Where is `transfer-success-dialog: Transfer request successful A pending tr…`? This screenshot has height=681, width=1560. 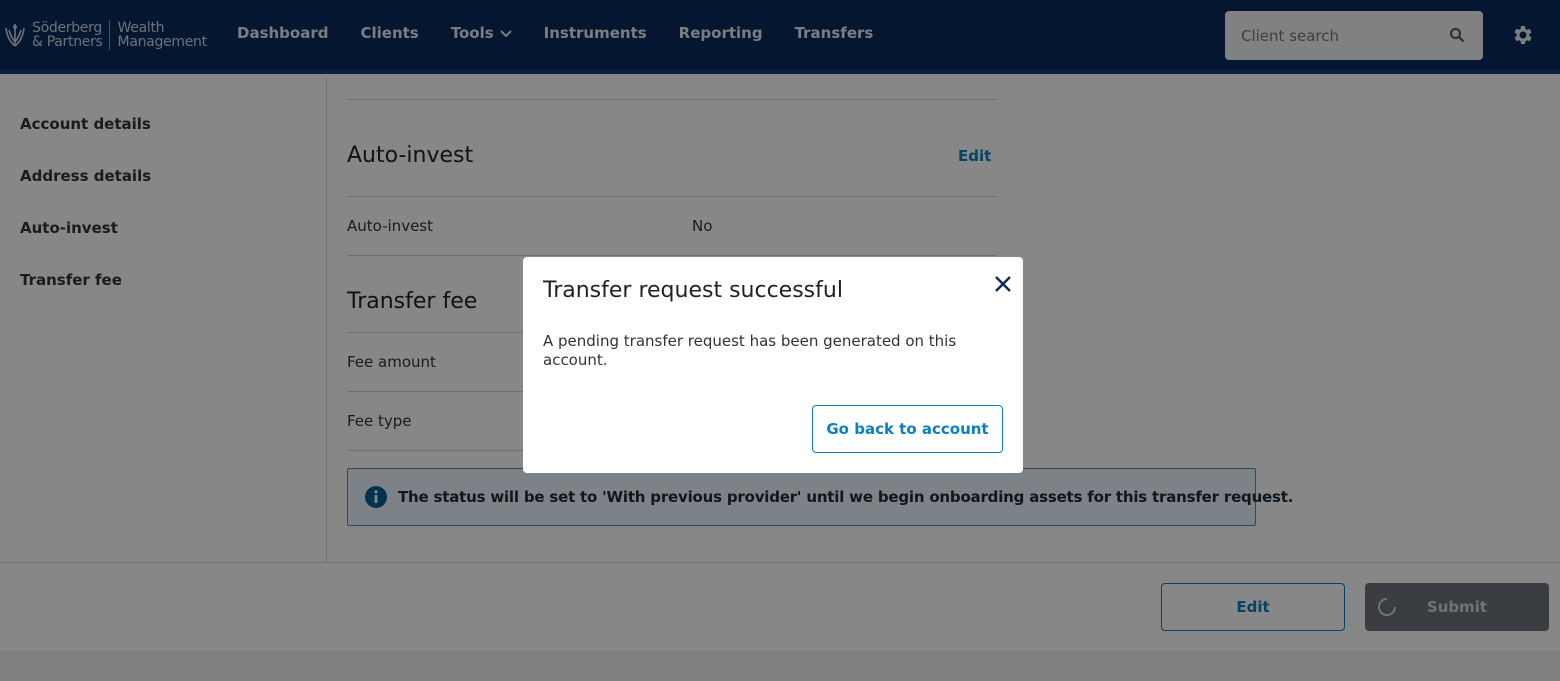 transfer-success-dialog: Transfer request successful A pending tr… is located at coordinates (773, 365).